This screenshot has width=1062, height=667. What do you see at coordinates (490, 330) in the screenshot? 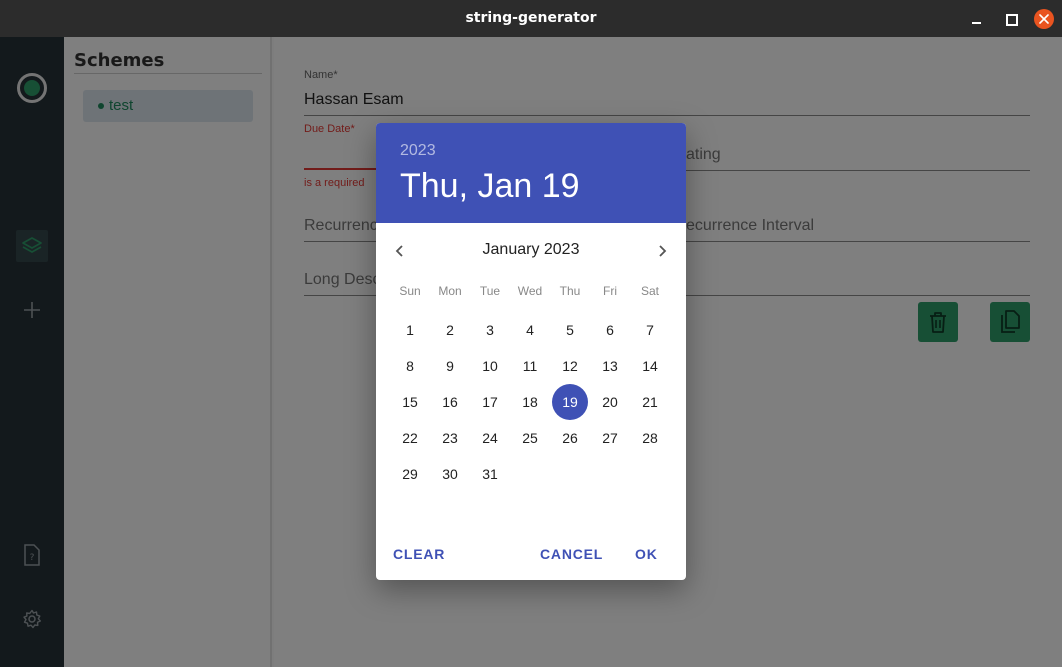
I see `calendar-day: 3` at bounding box center [490, 330].